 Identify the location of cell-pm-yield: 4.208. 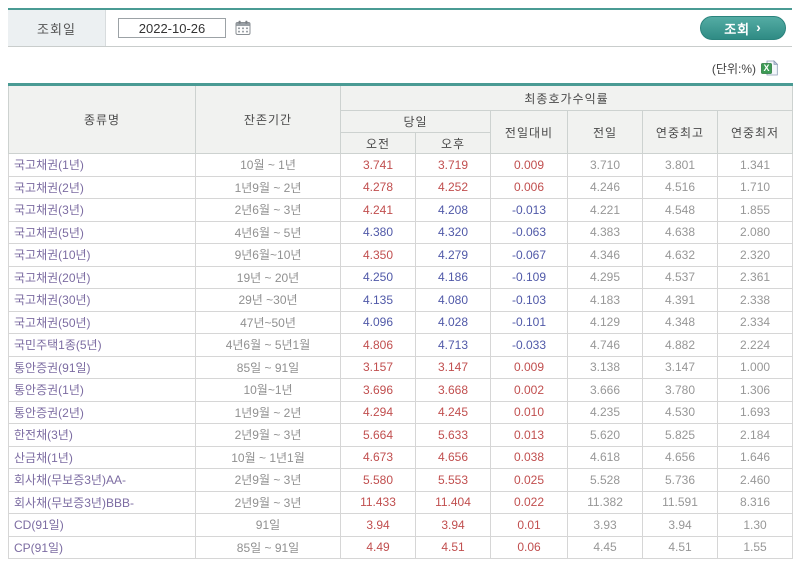
(453, 210).